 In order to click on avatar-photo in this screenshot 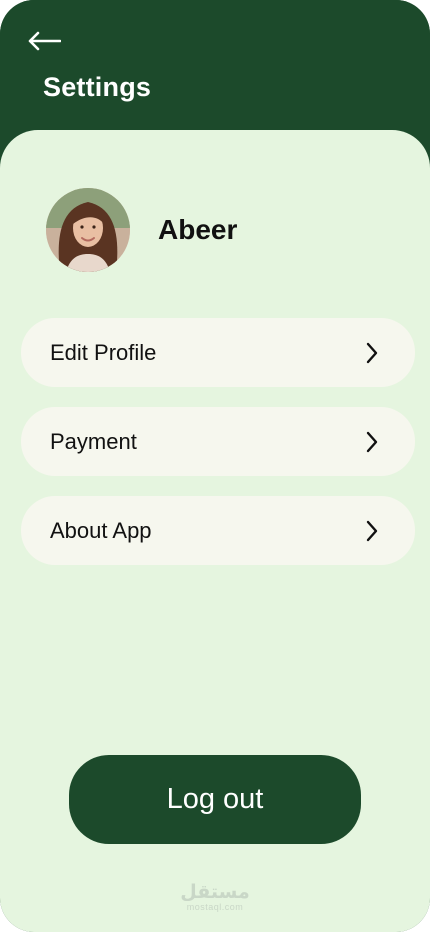, I will do `click(88, 230)`.